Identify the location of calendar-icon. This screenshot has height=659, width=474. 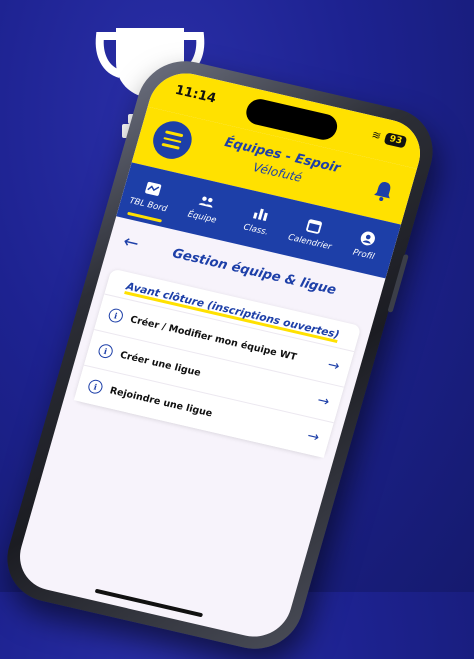
(314, 226).